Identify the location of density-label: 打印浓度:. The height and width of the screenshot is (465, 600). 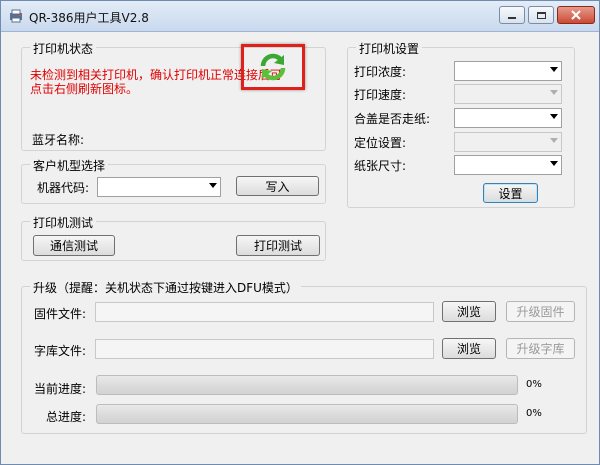
(380, 72).